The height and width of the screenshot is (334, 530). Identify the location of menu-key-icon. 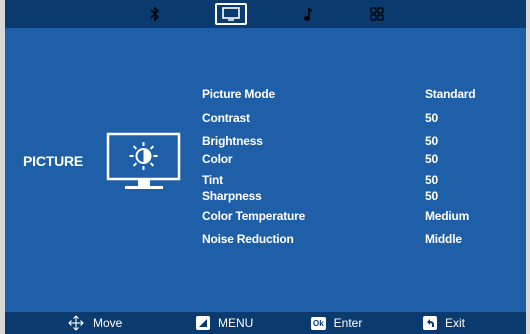
(203, 323).